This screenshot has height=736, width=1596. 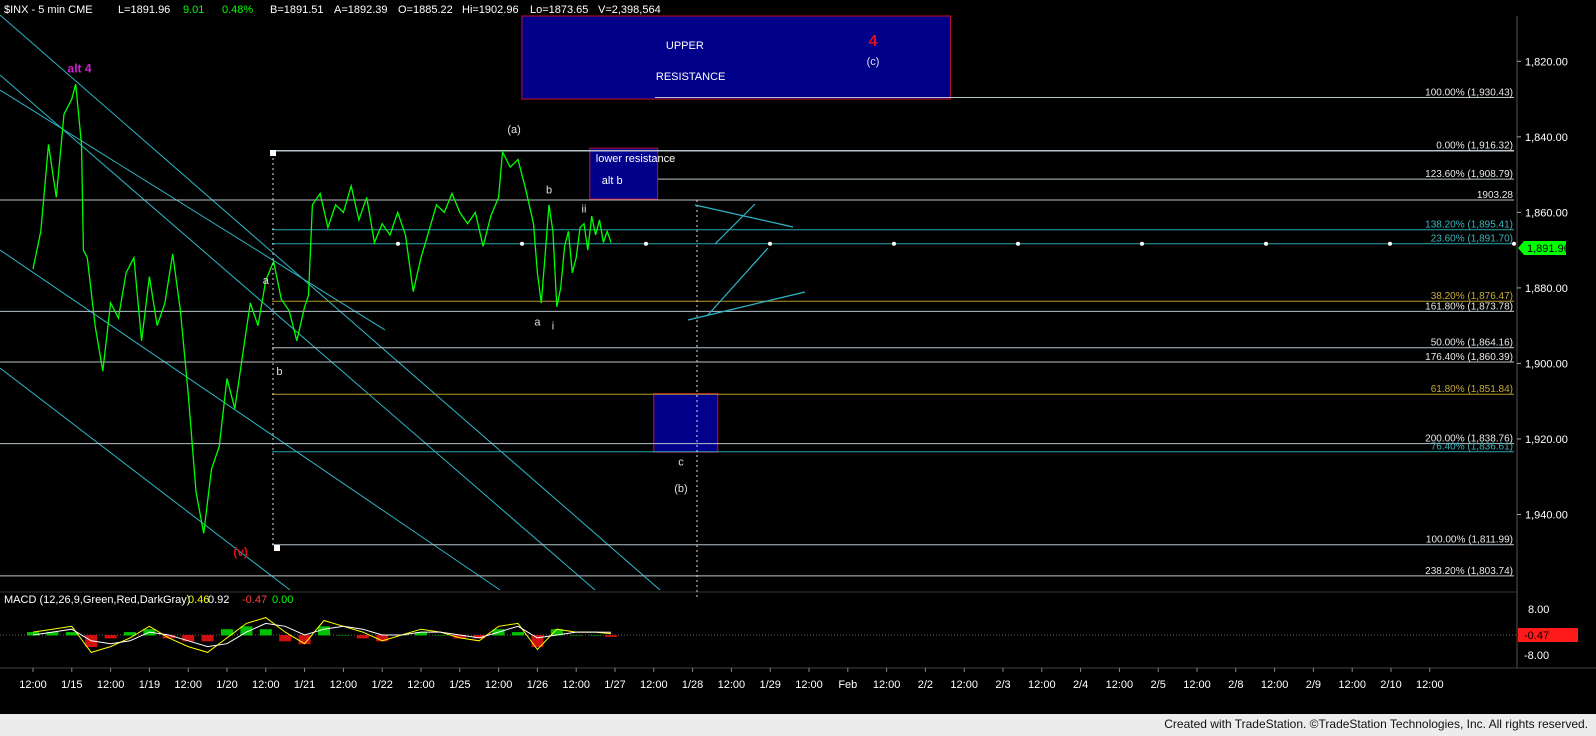 What do you see at coordinates (681, 462) in the screenshot?
I see `wave-label: c` at bounding box center [681, 462].